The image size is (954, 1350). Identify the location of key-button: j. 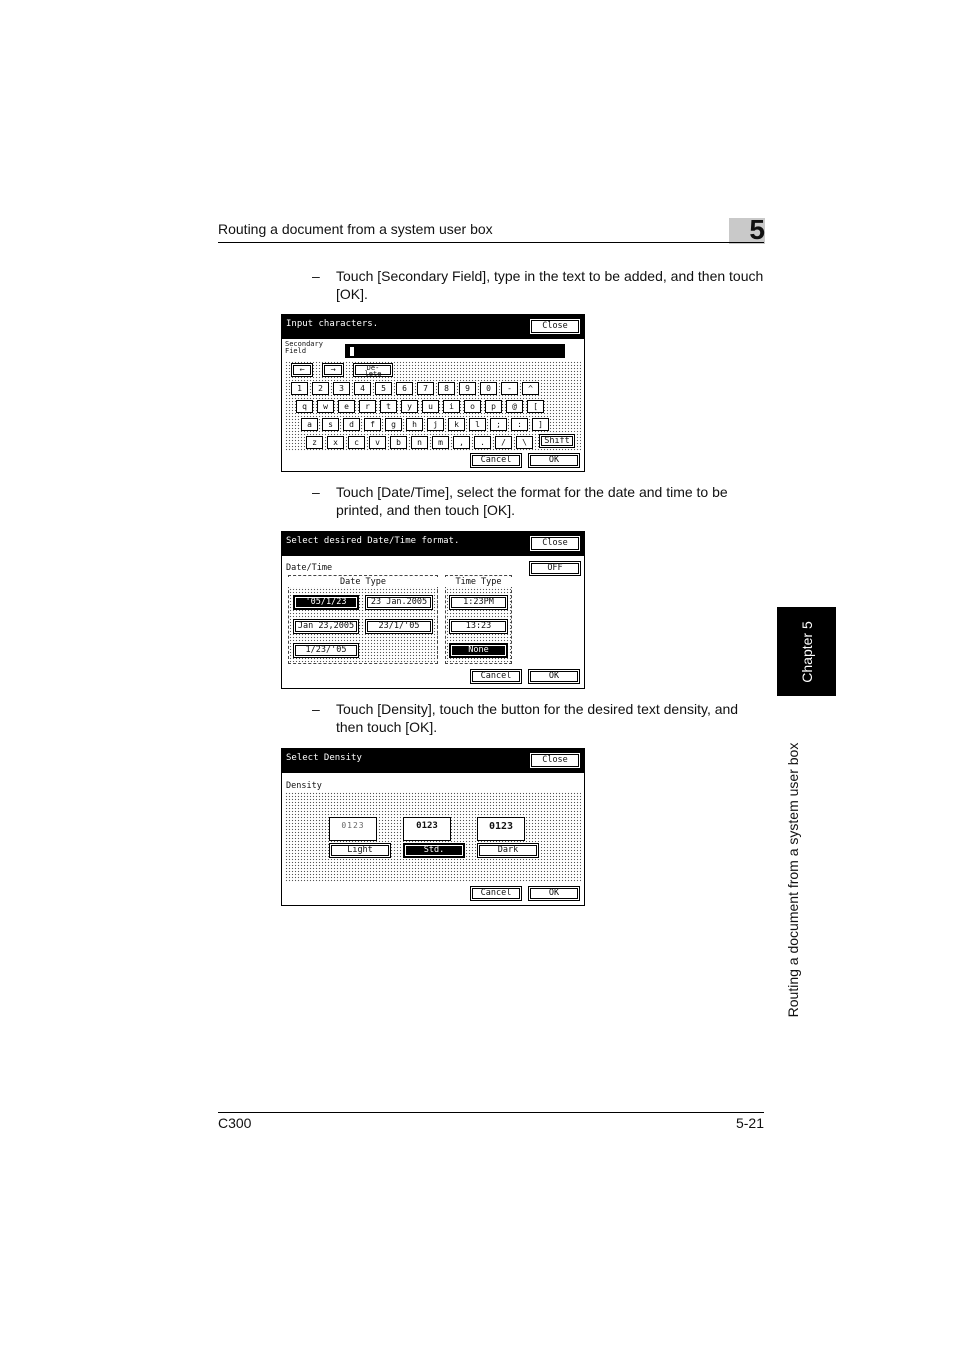
(435, 424).